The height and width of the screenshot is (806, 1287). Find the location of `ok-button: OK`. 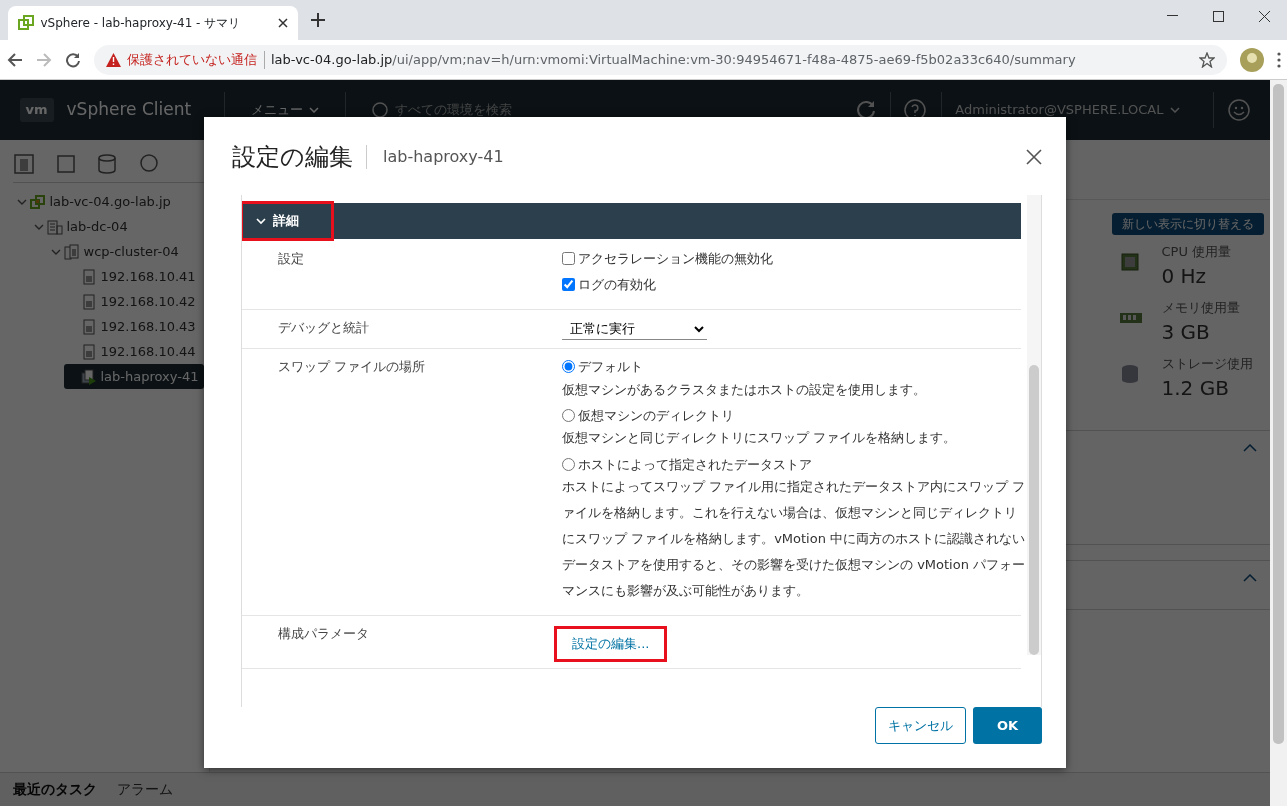

ok-button: OK is located at coordinates (1007, 725).